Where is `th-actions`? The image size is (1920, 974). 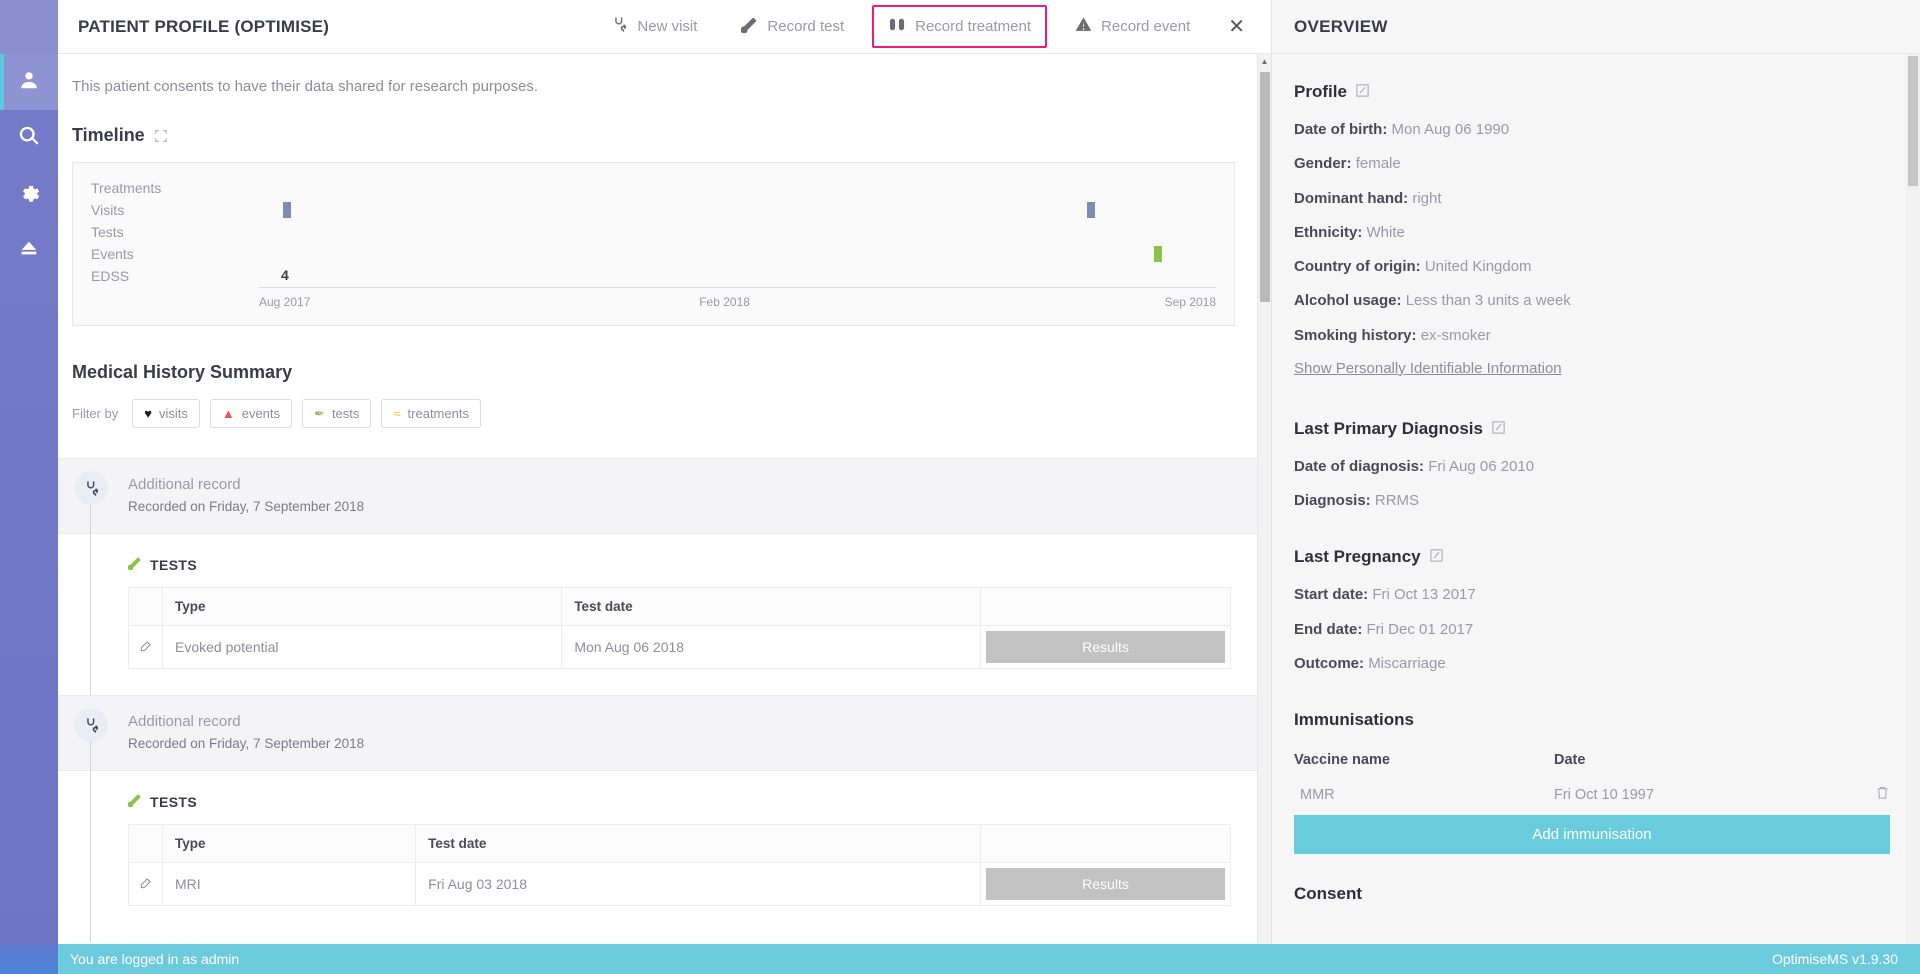 th-actions is located at coordinates (1105, 843).